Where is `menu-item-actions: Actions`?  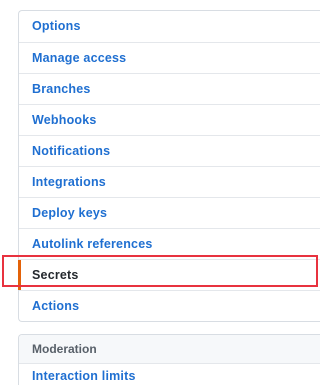 menu-item-actions: Actions is located at coordinates (169, 305).